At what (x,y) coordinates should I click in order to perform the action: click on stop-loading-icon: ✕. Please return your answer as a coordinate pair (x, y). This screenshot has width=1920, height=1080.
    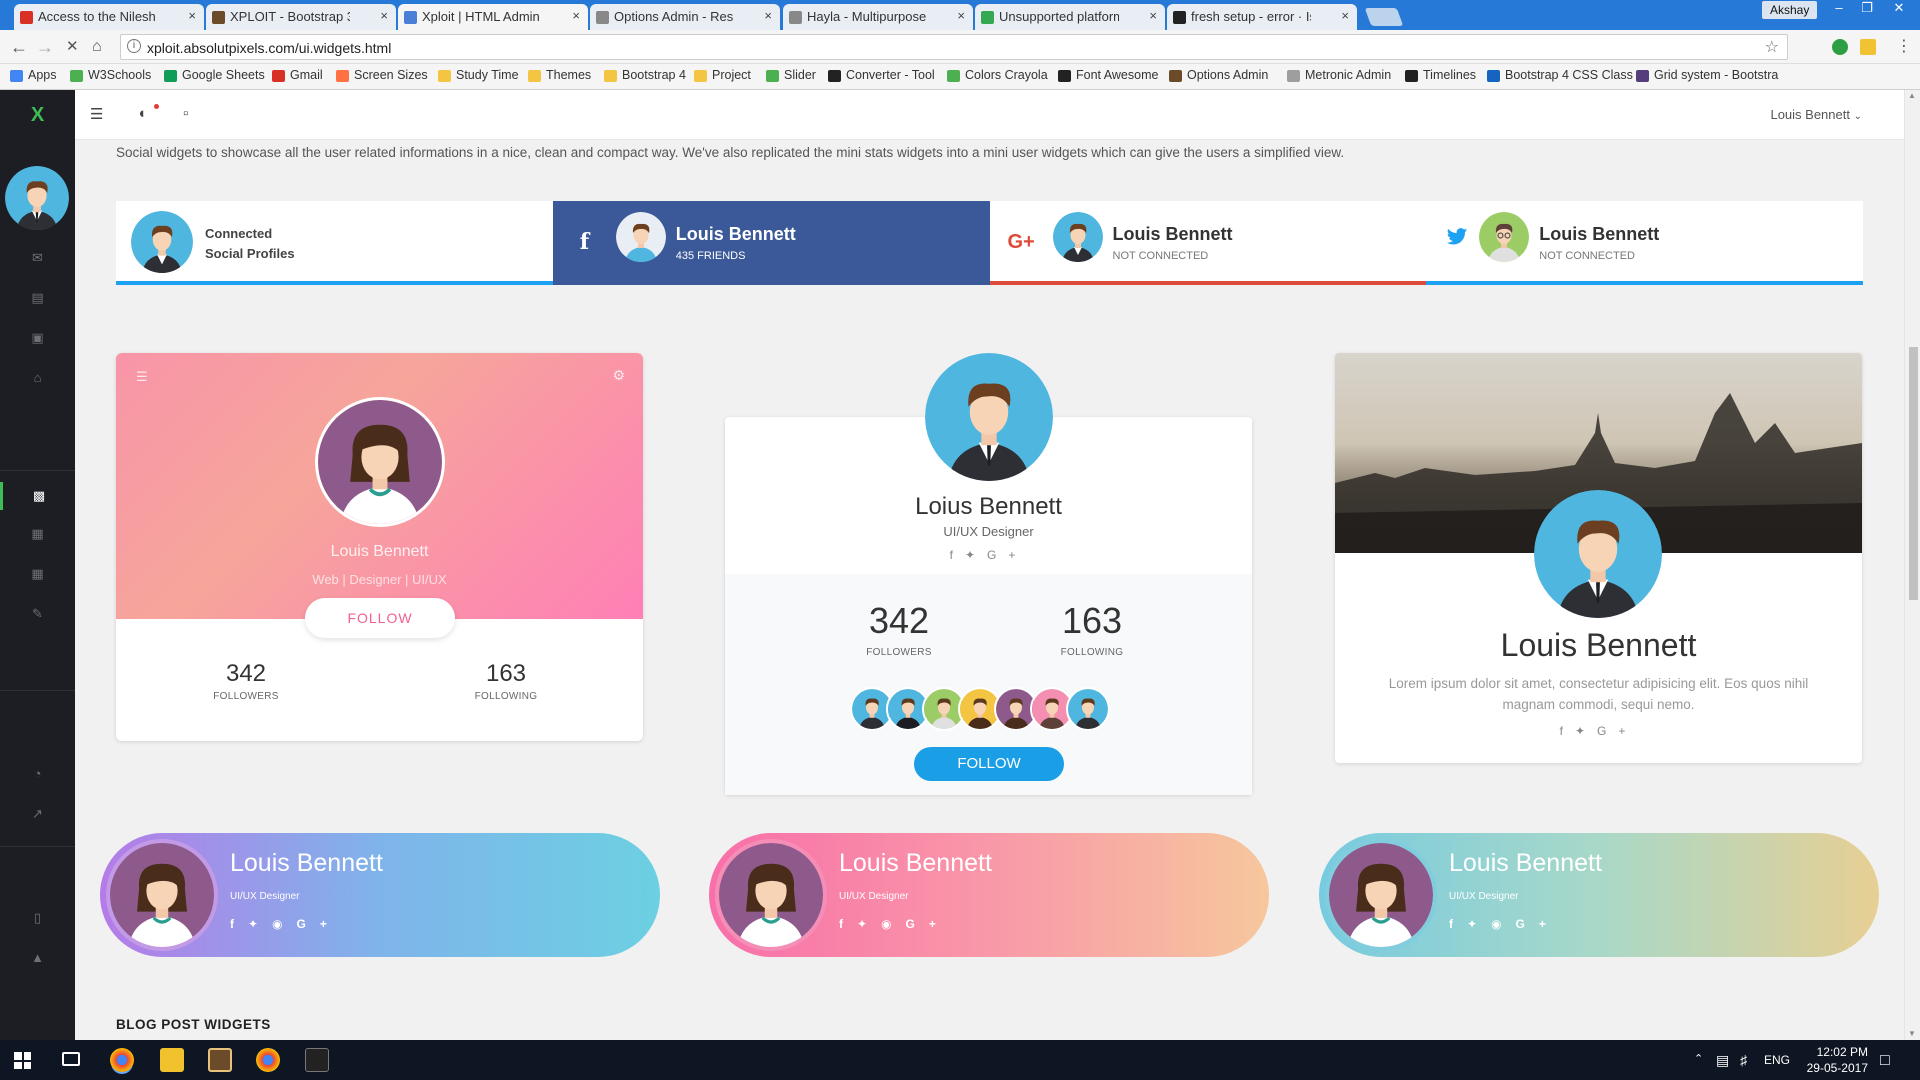
    Looking at the image, I should click on (72, 47).